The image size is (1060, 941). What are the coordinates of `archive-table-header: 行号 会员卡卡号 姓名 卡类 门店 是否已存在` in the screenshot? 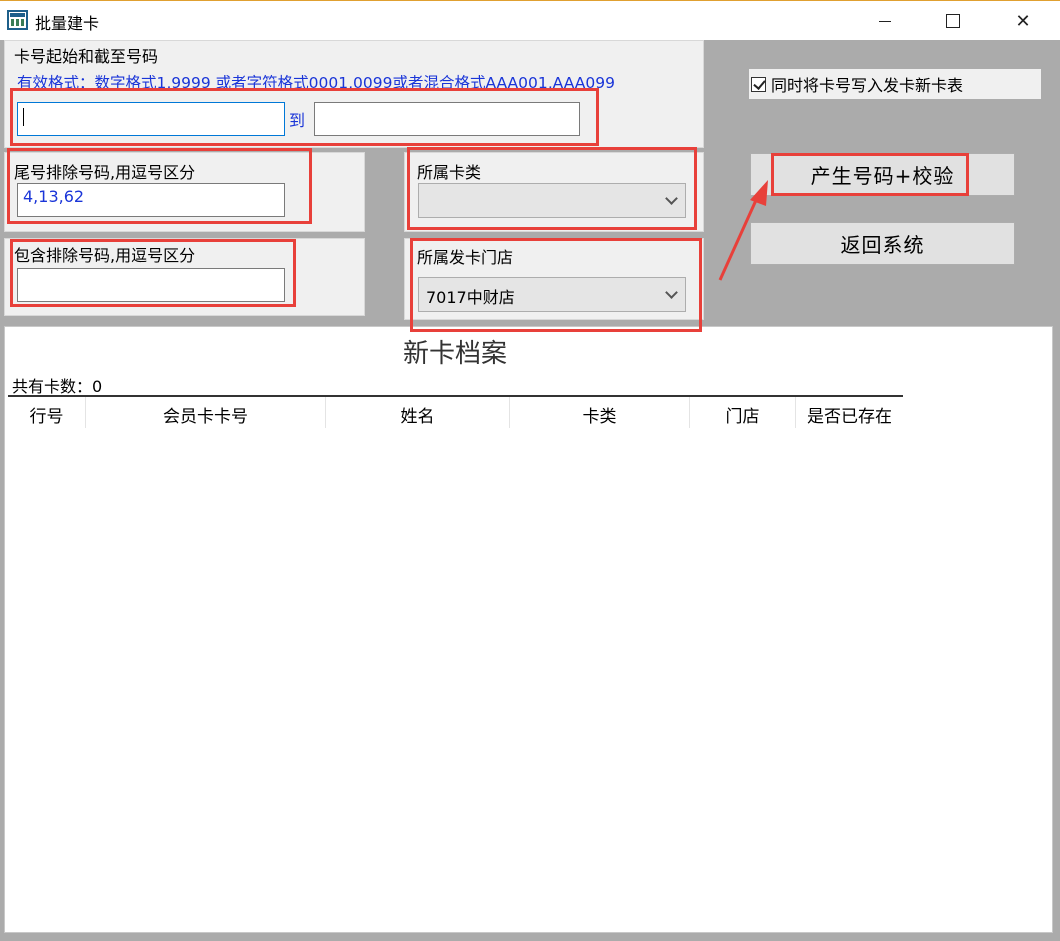 It's located at (455, 411).